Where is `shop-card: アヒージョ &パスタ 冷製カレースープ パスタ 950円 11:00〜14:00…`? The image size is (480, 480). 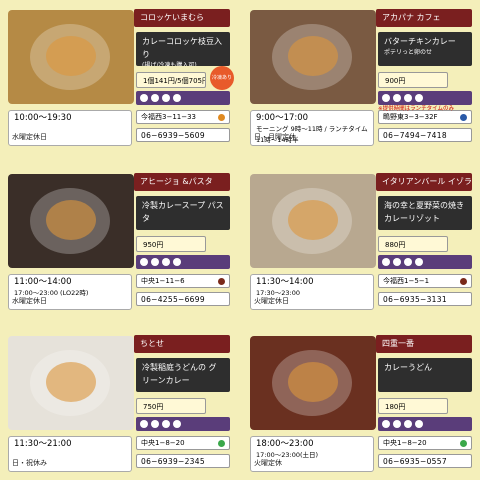 shop-card: アヒージョ &パスタ 冷製カレースープ パスタ 950円 11:00〜14:00… is located at coordinates (118, 242).